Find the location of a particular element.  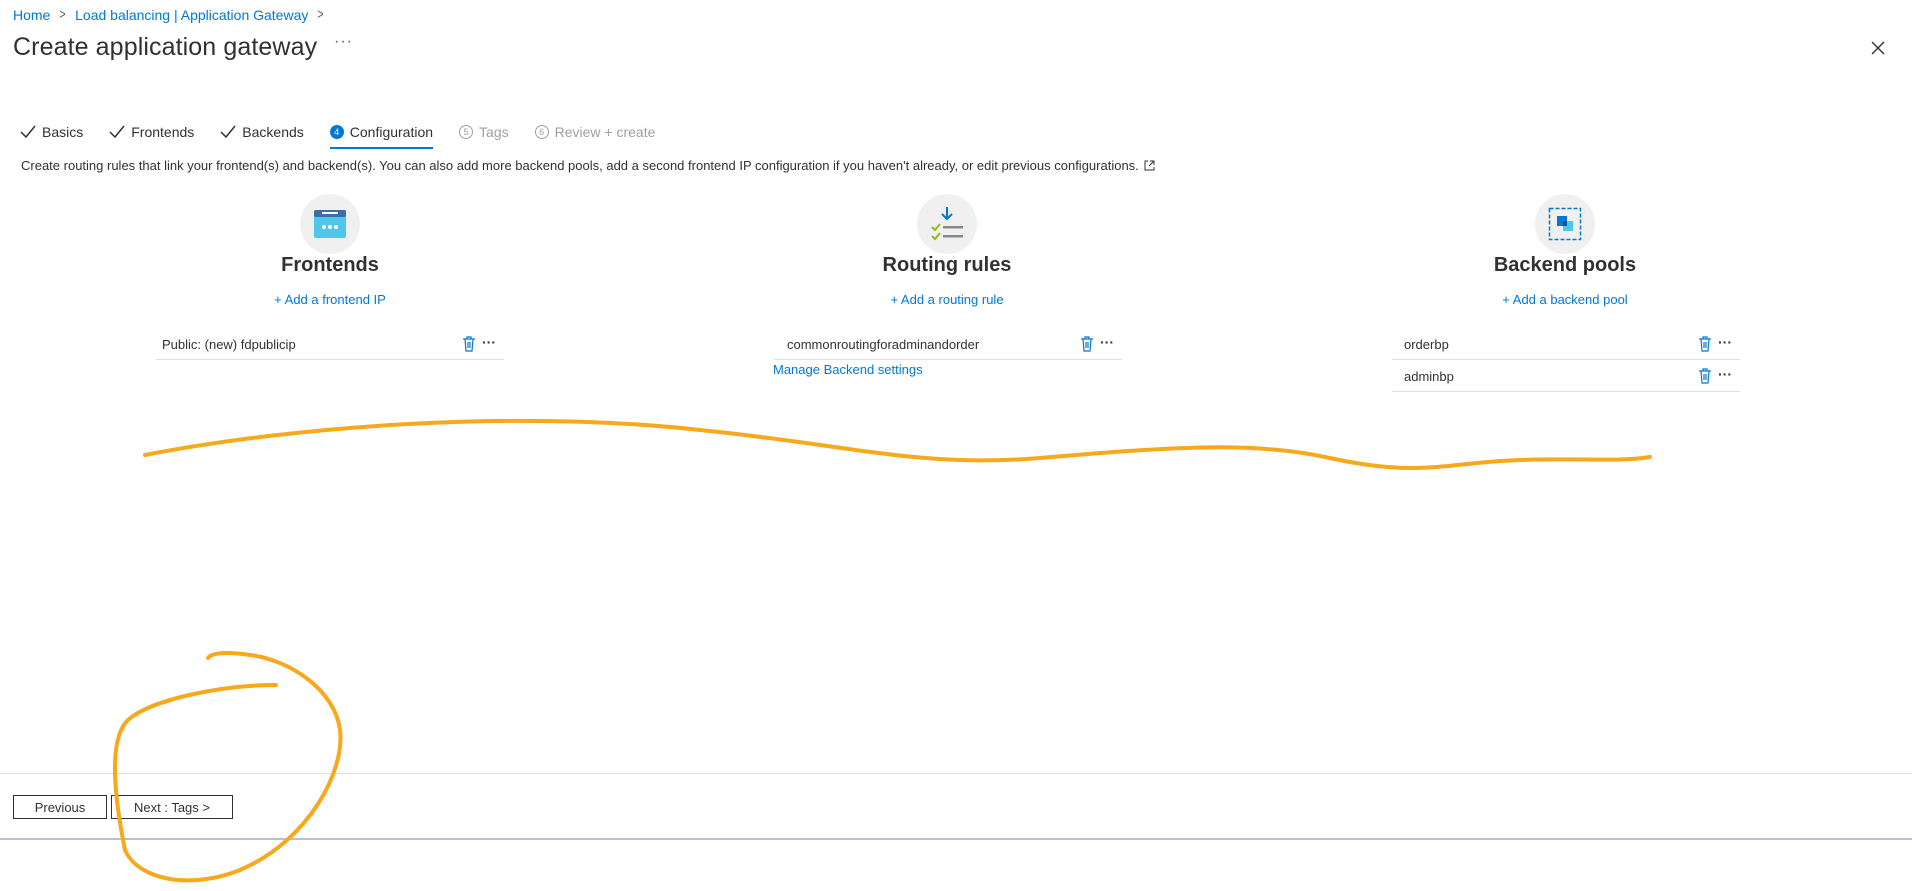

tab-label: Review + create is located at coordinates (605, 132).